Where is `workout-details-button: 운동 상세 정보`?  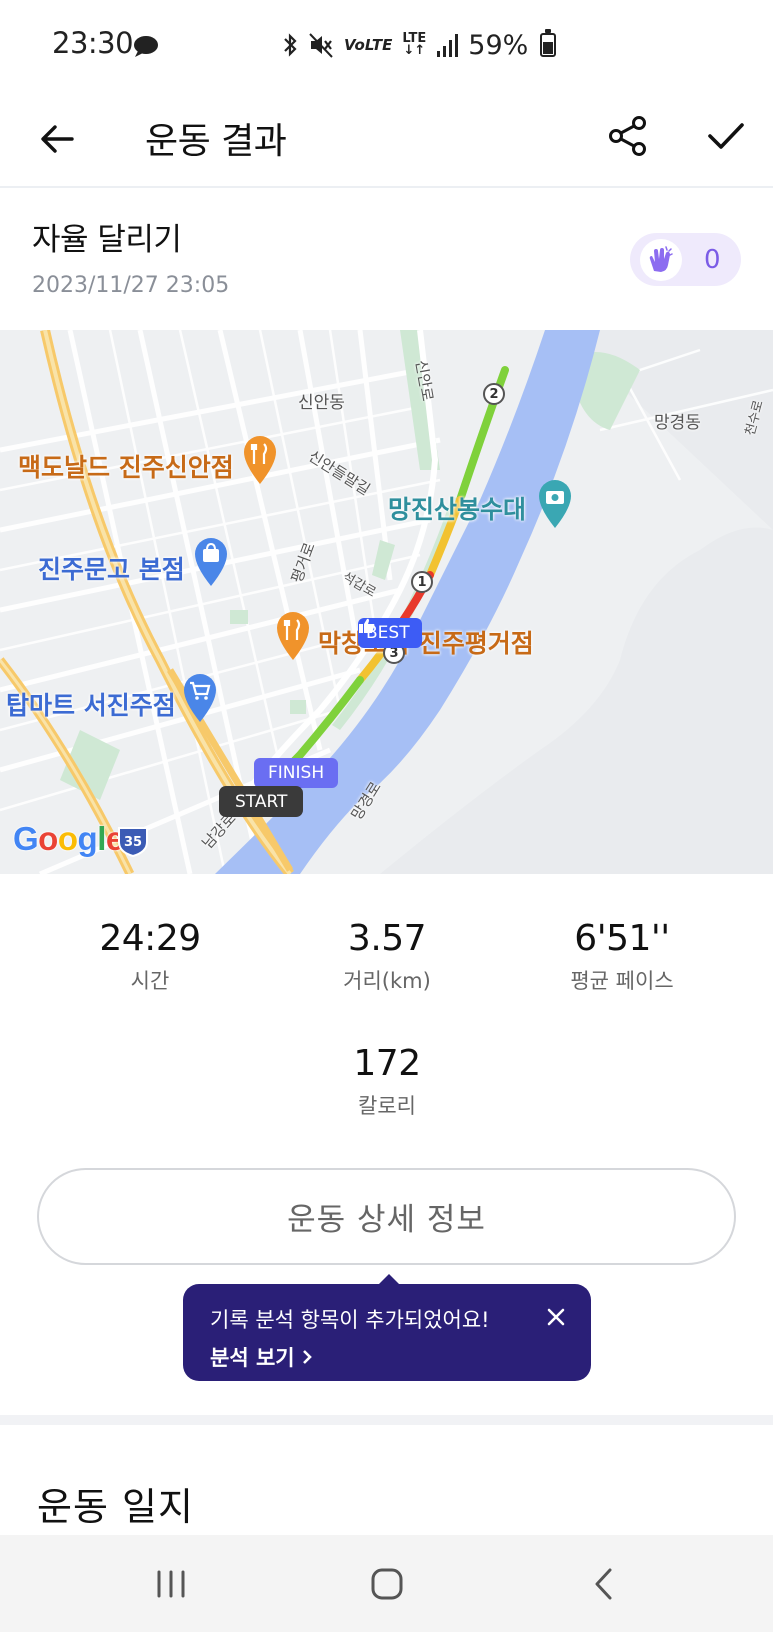
workout-details-button: 운동 상세 정보 is located at coordinates (386, 1216).